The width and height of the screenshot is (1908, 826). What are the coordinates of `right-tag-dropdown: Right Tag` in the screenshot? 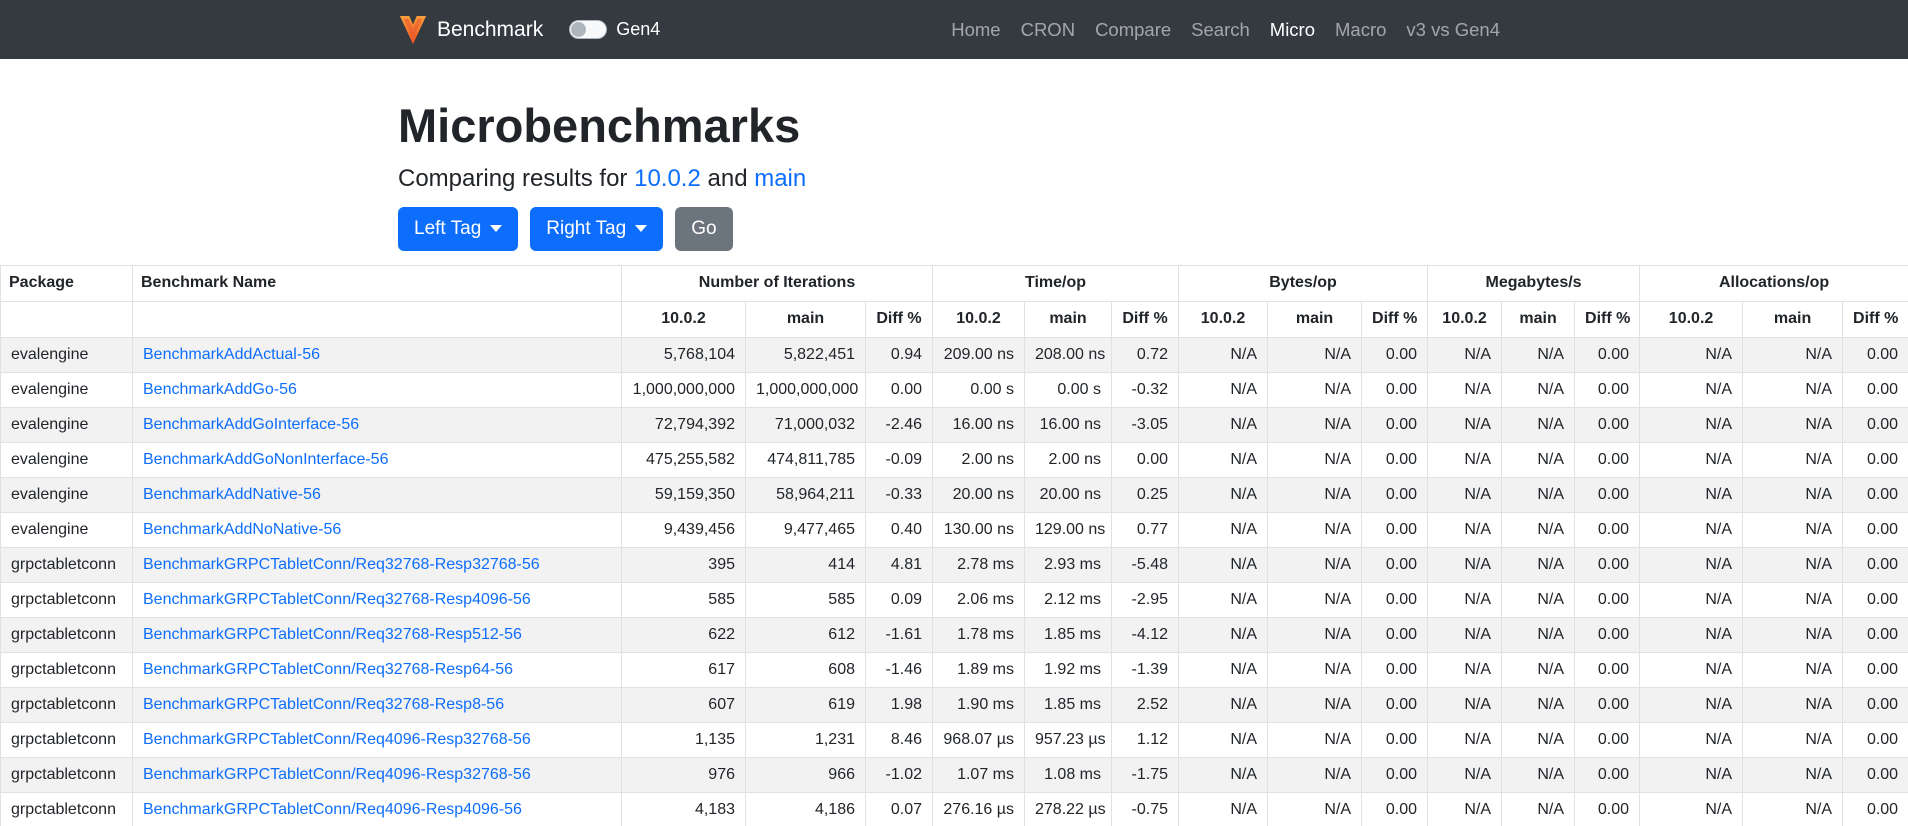 It's located at (597, 228).